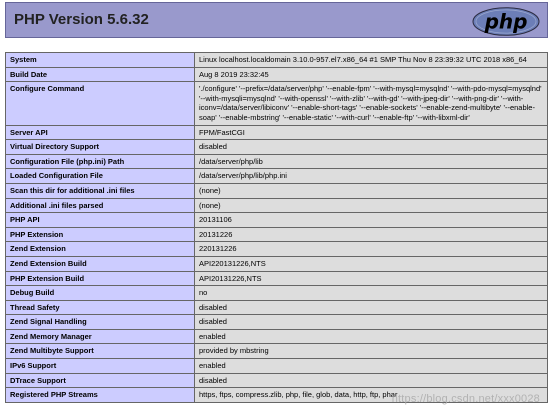  Describe the element at coordinates (371, 74) in the screenshot. I see `row-value: Aug 8 2019 23:32:45` at that location.